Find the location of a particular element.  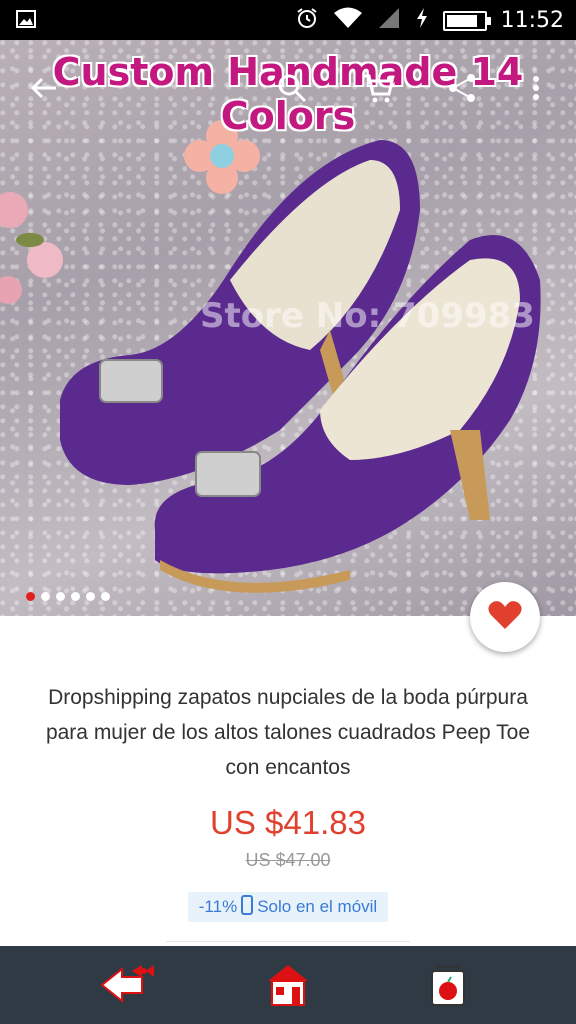

battery-icon is located at coordinates (466, 20).